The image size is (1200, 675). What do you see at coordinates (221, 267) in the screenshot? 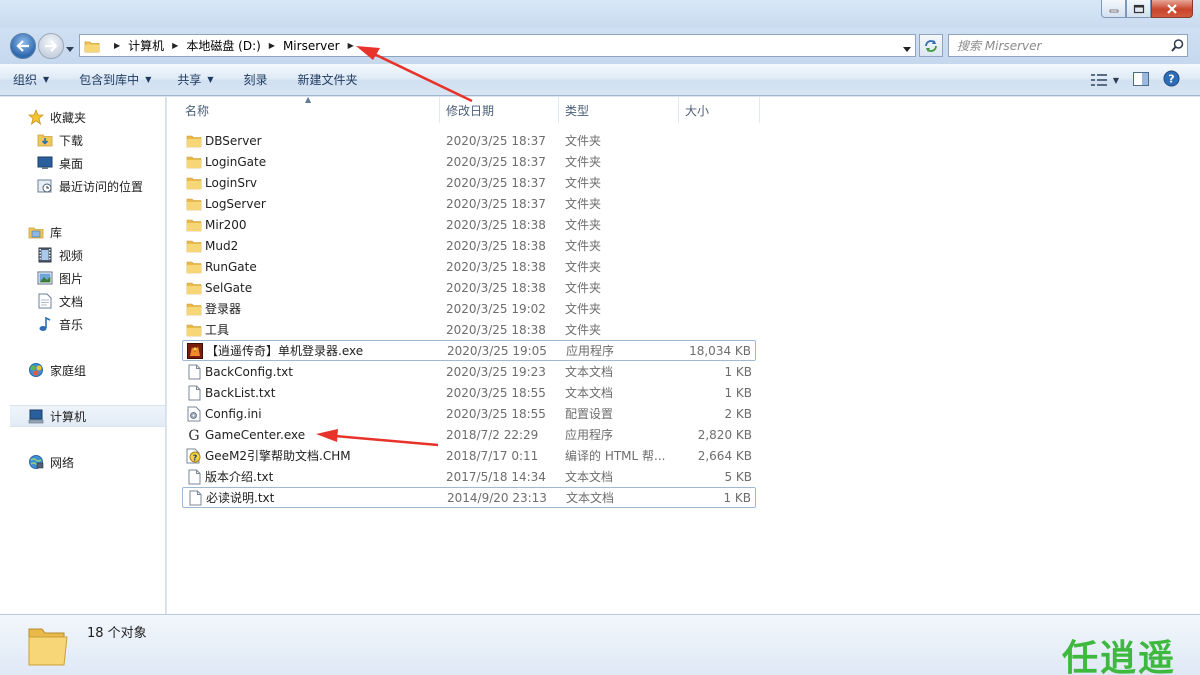
I see `file-name-cell: RunGate` at bounding box center [221, 267].